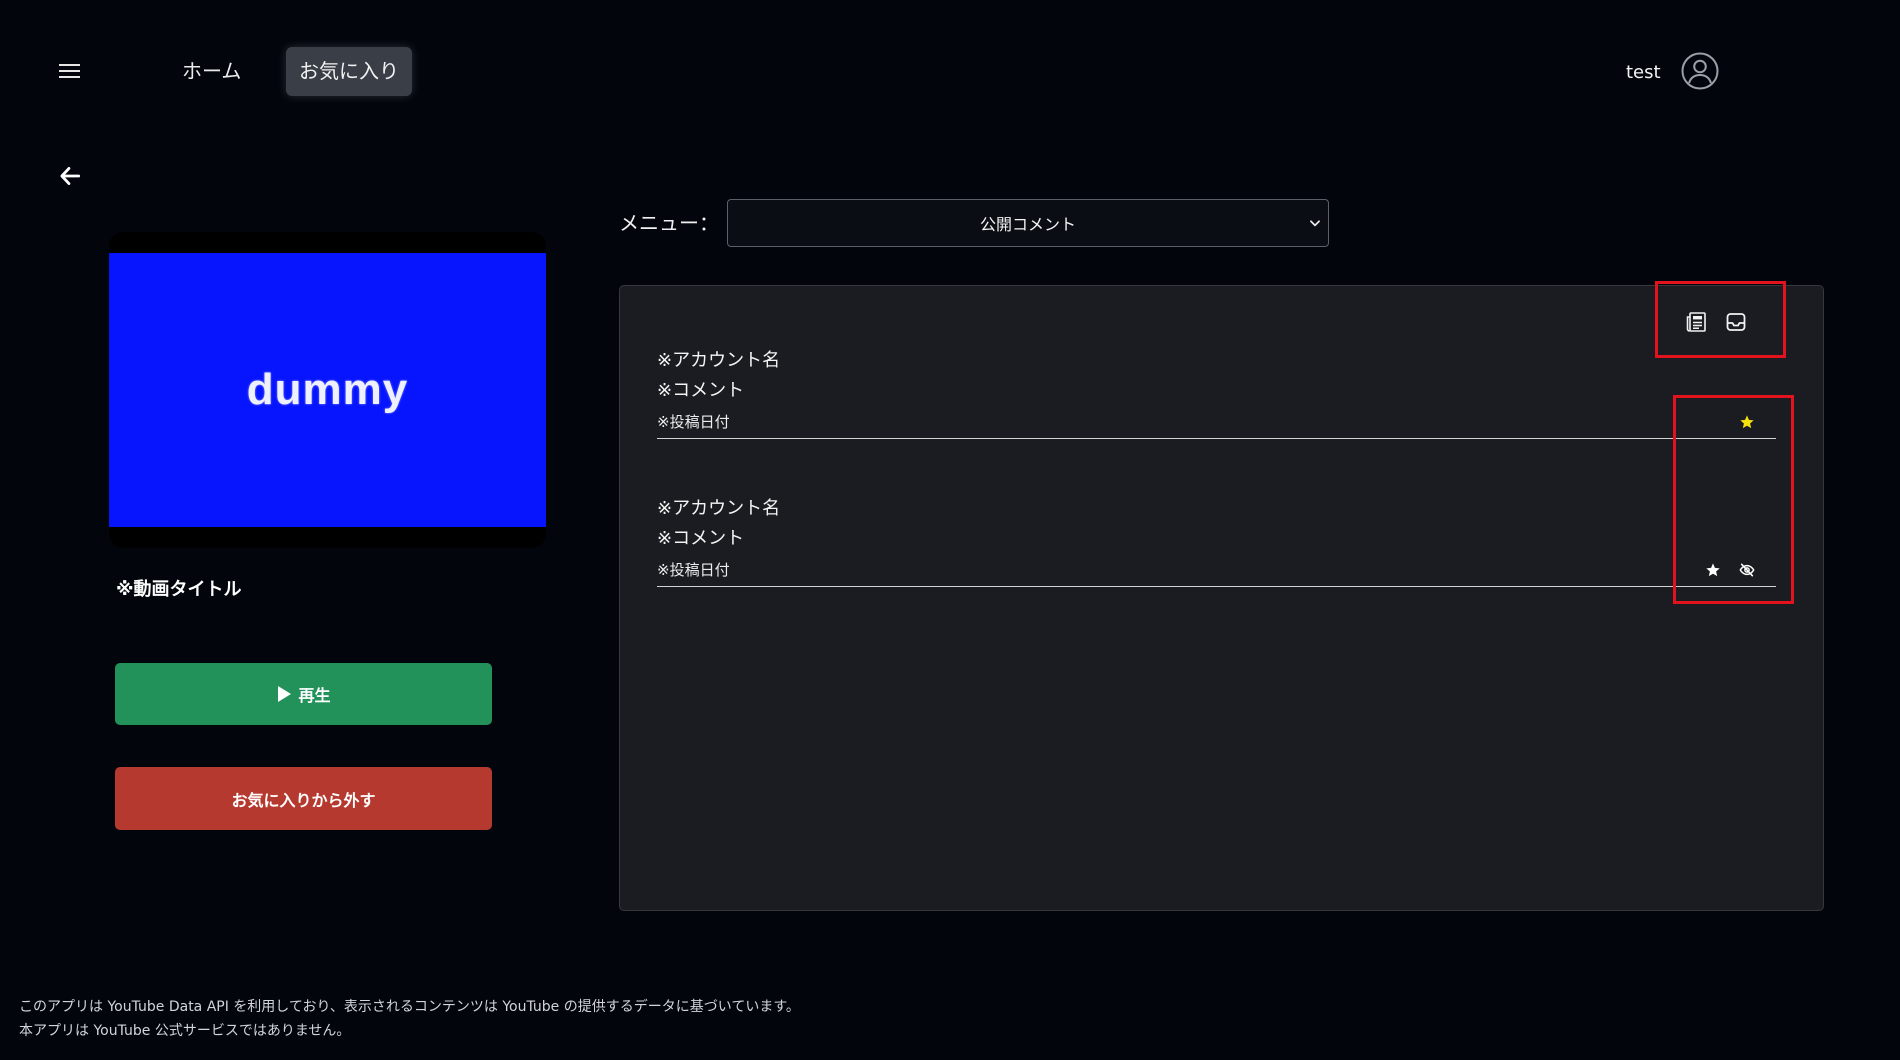  I want to click on remove-favorite-button: お気に入りから外す, so click(303, 798).